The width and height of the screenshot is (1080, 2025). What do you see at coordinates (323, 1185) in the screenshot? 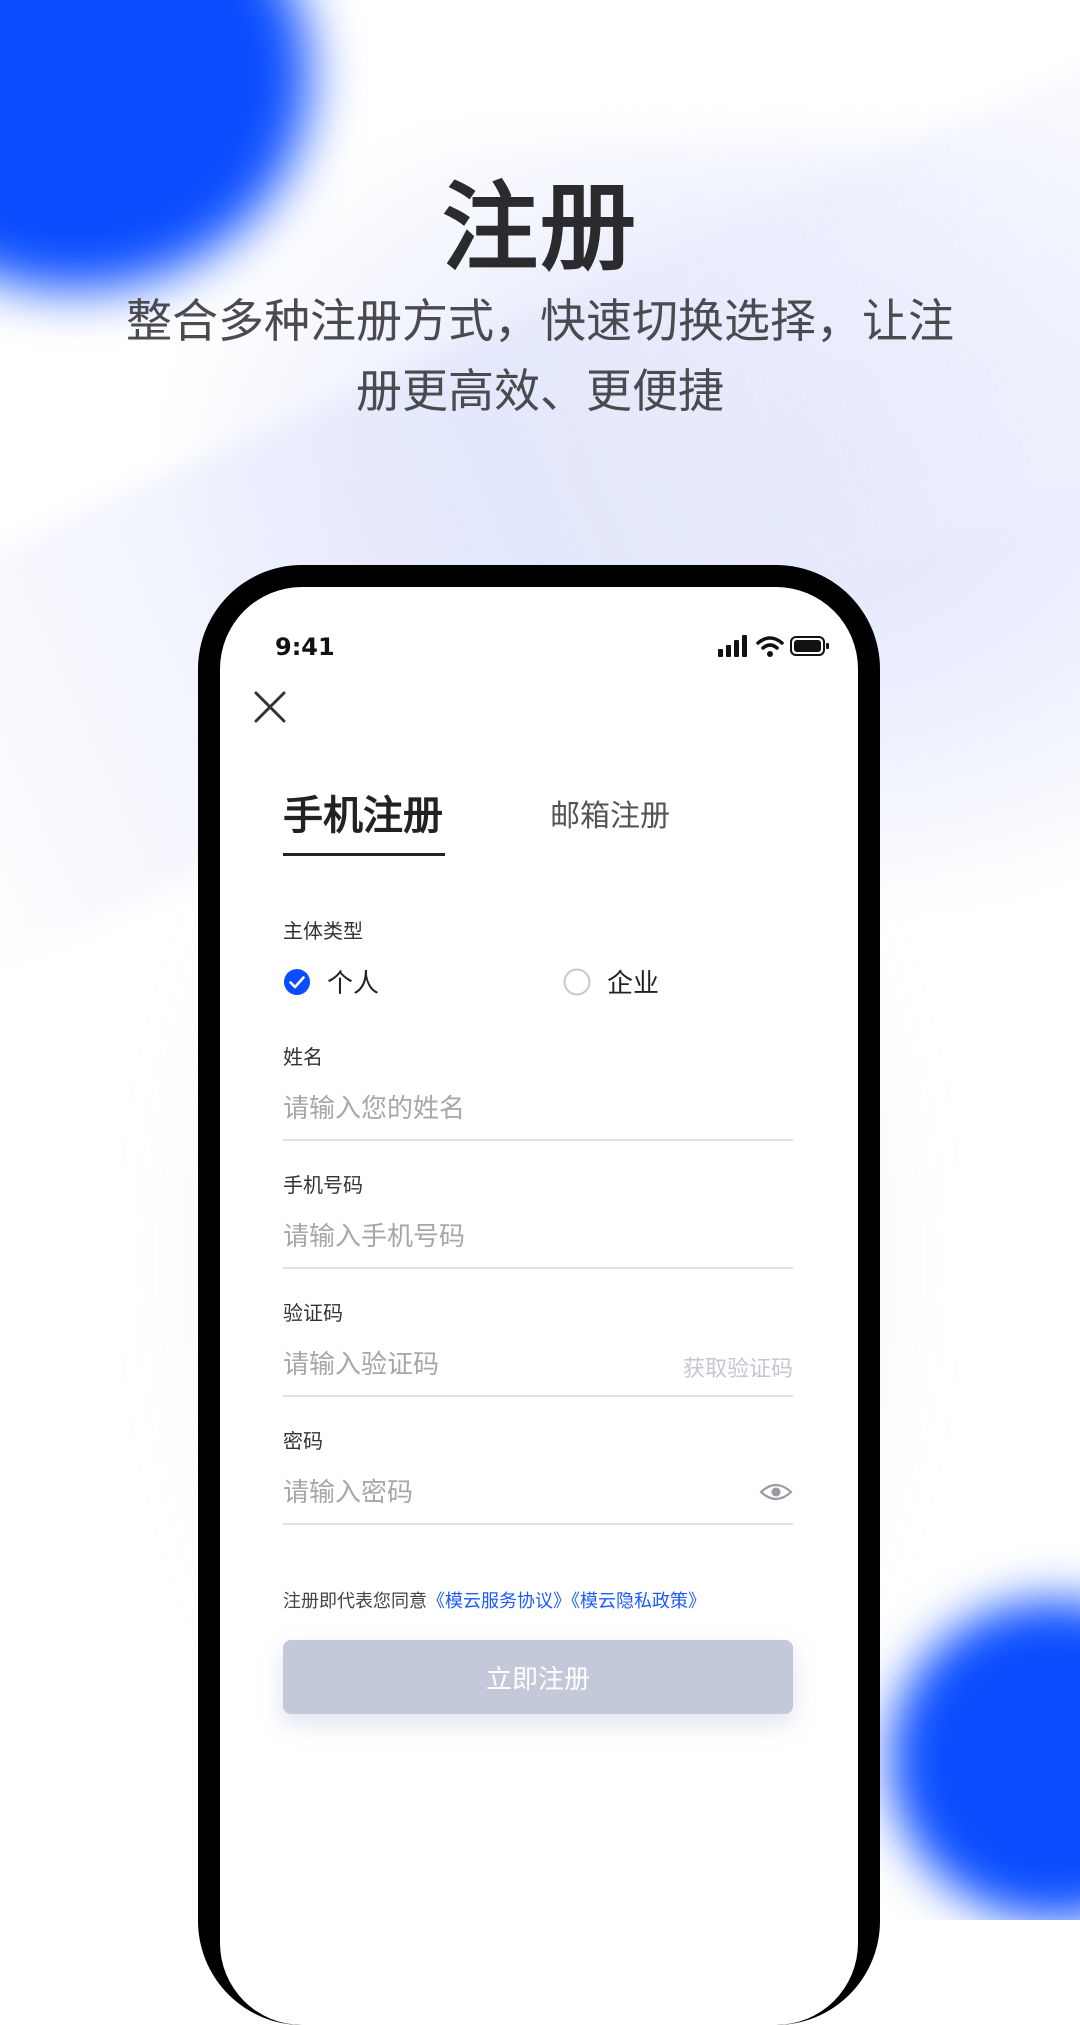
I see `phone-label: 手机号码` at bounding box center [323, 1185].